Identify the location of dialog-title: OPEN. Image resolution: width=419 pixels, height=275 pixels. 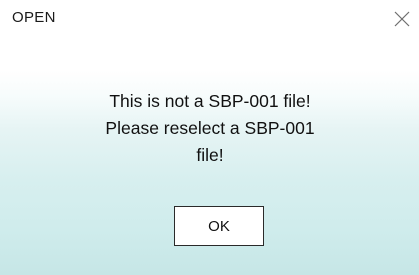
(34, 17).